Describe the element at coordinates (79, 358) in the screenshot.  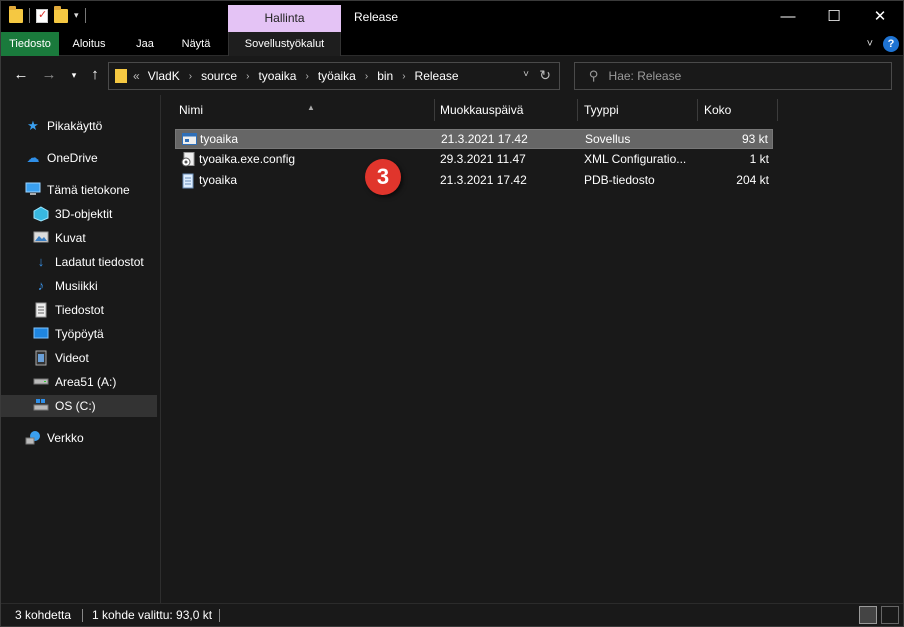
I see `nav-videot: Videot` at that location.